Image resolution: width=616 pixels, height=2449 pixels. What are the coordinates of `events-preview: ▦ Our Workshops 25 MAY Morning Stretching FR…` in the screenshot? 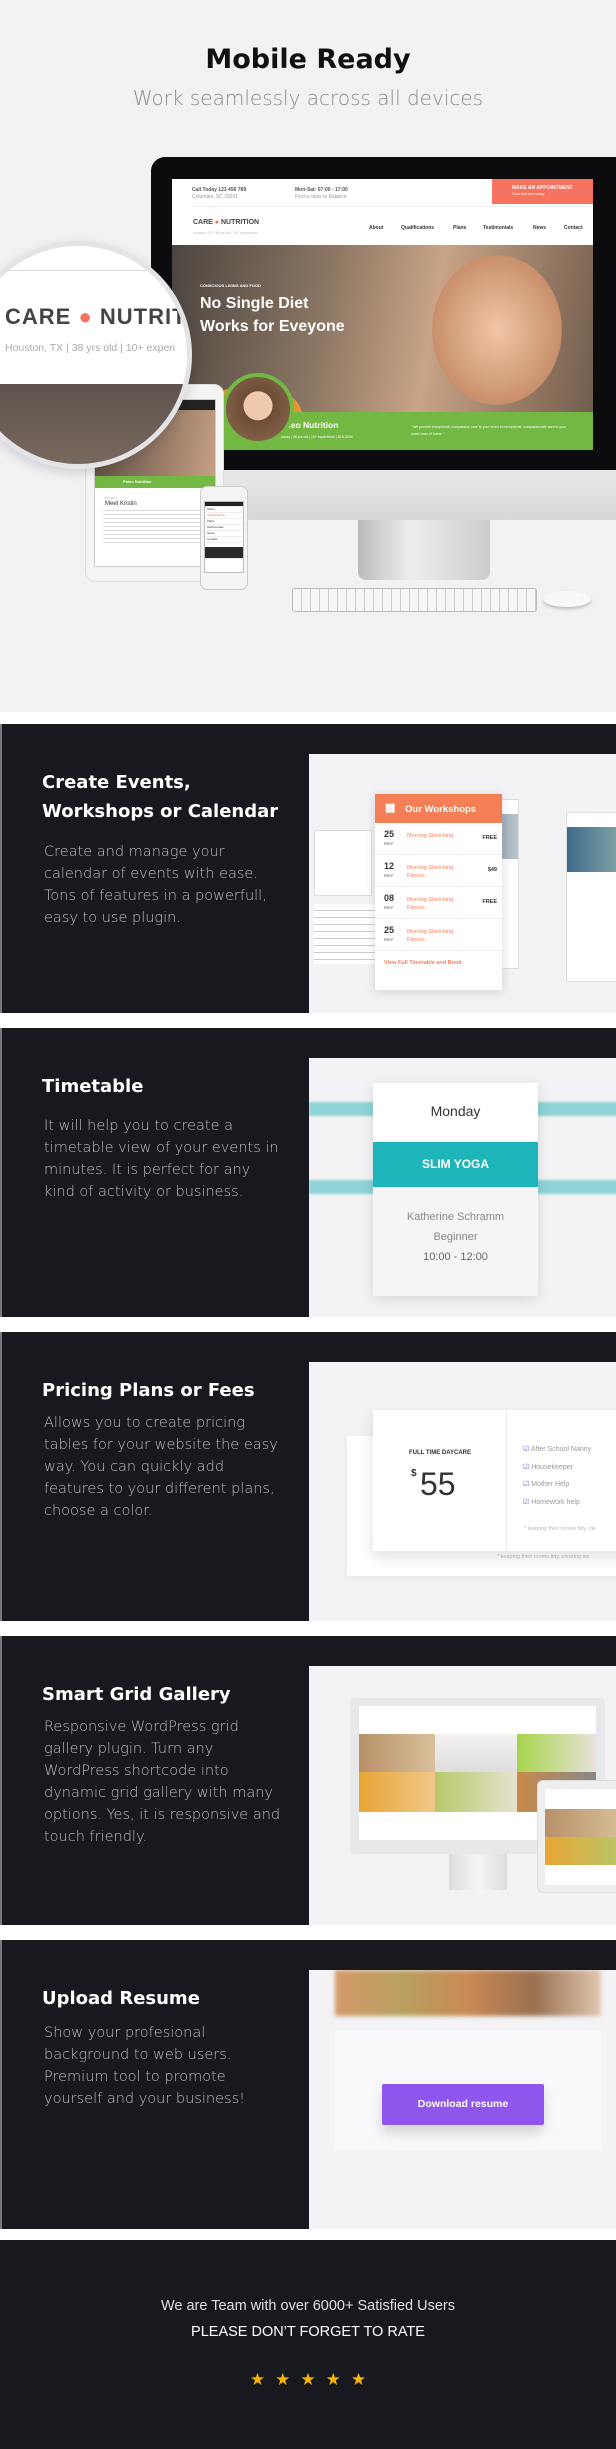 It's located at (462, 883).